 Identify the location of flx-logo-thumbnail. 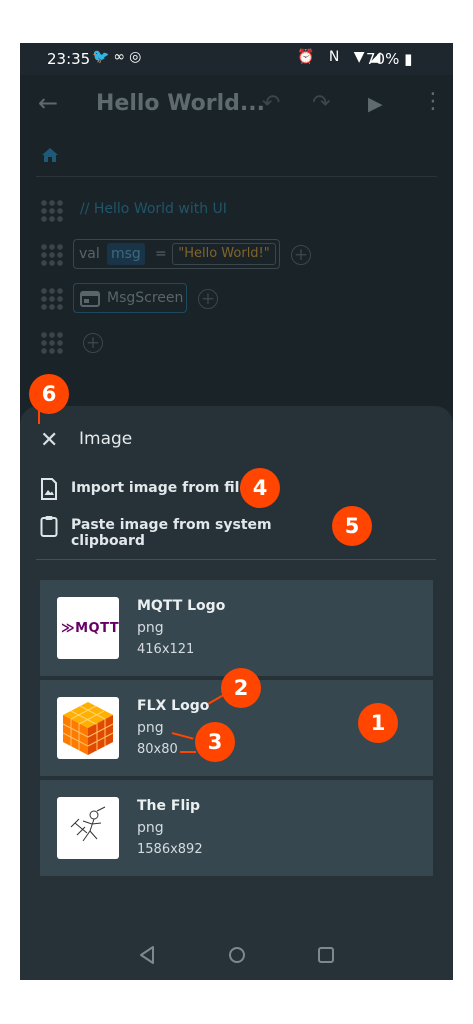
(88, 728).